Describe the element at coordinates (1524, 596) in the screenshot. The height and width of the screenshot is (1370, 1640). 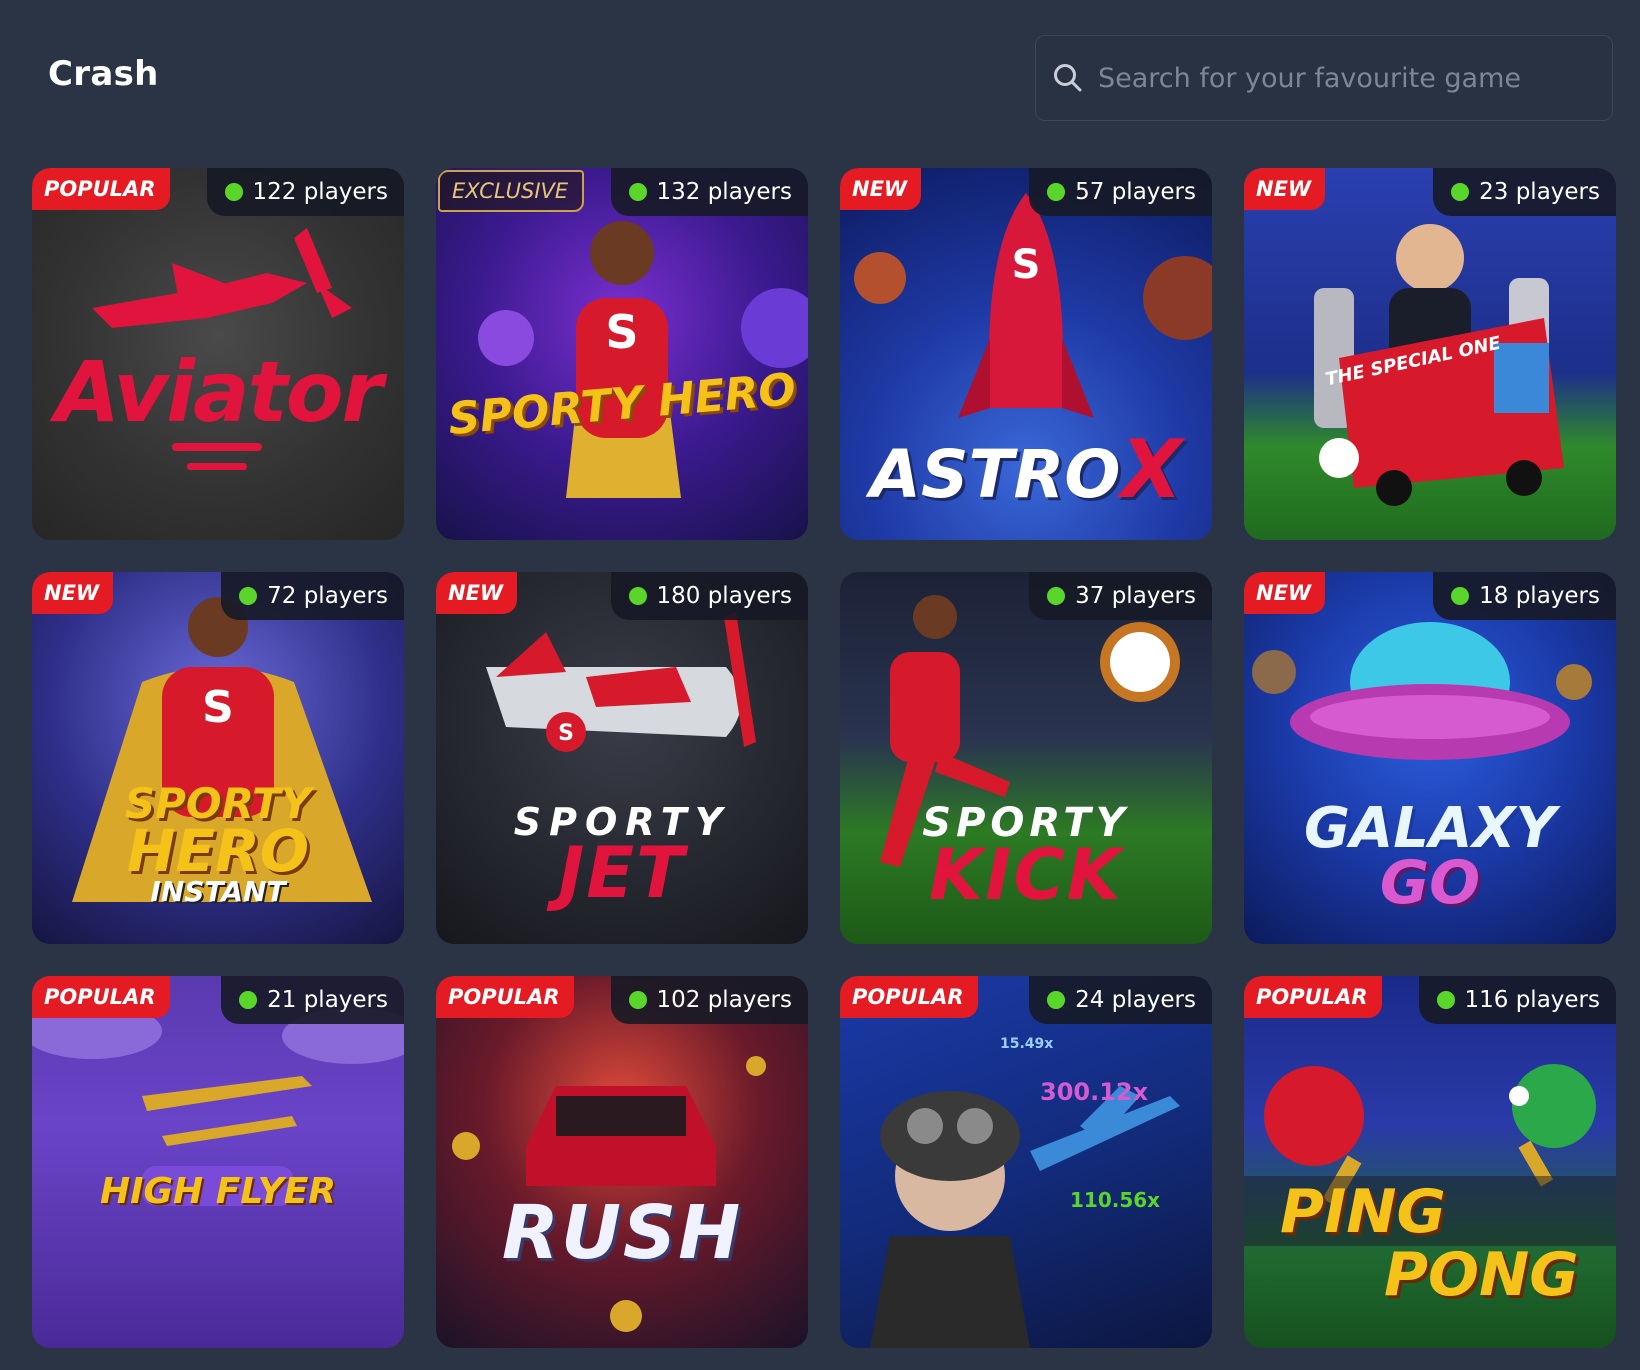
I see `player-count: 18 players` at that location.